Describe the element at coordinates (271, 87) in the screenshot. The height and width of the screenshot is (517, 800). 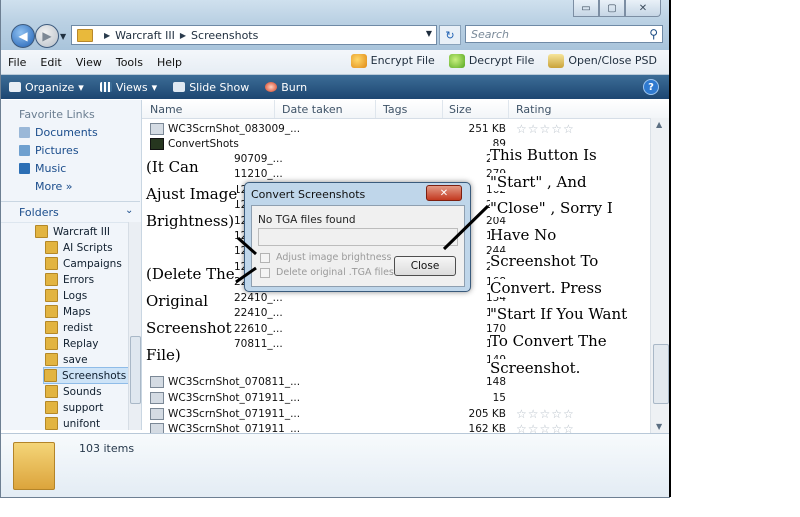
I see `burn-icon` at that location.